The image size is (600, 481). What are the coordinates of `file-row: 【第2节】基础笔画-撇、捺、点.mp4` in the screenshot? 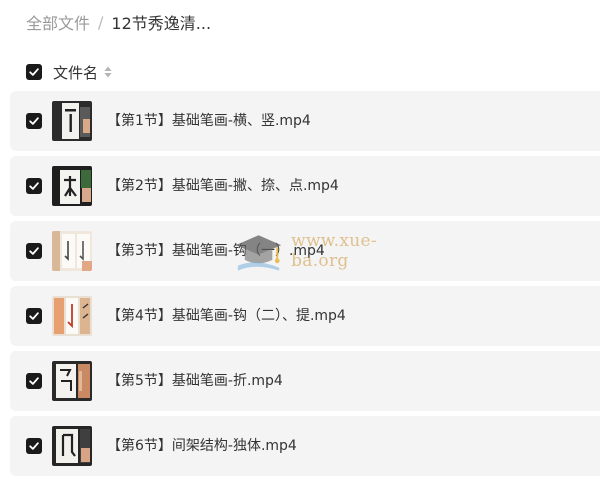 It's located at (305, 186).